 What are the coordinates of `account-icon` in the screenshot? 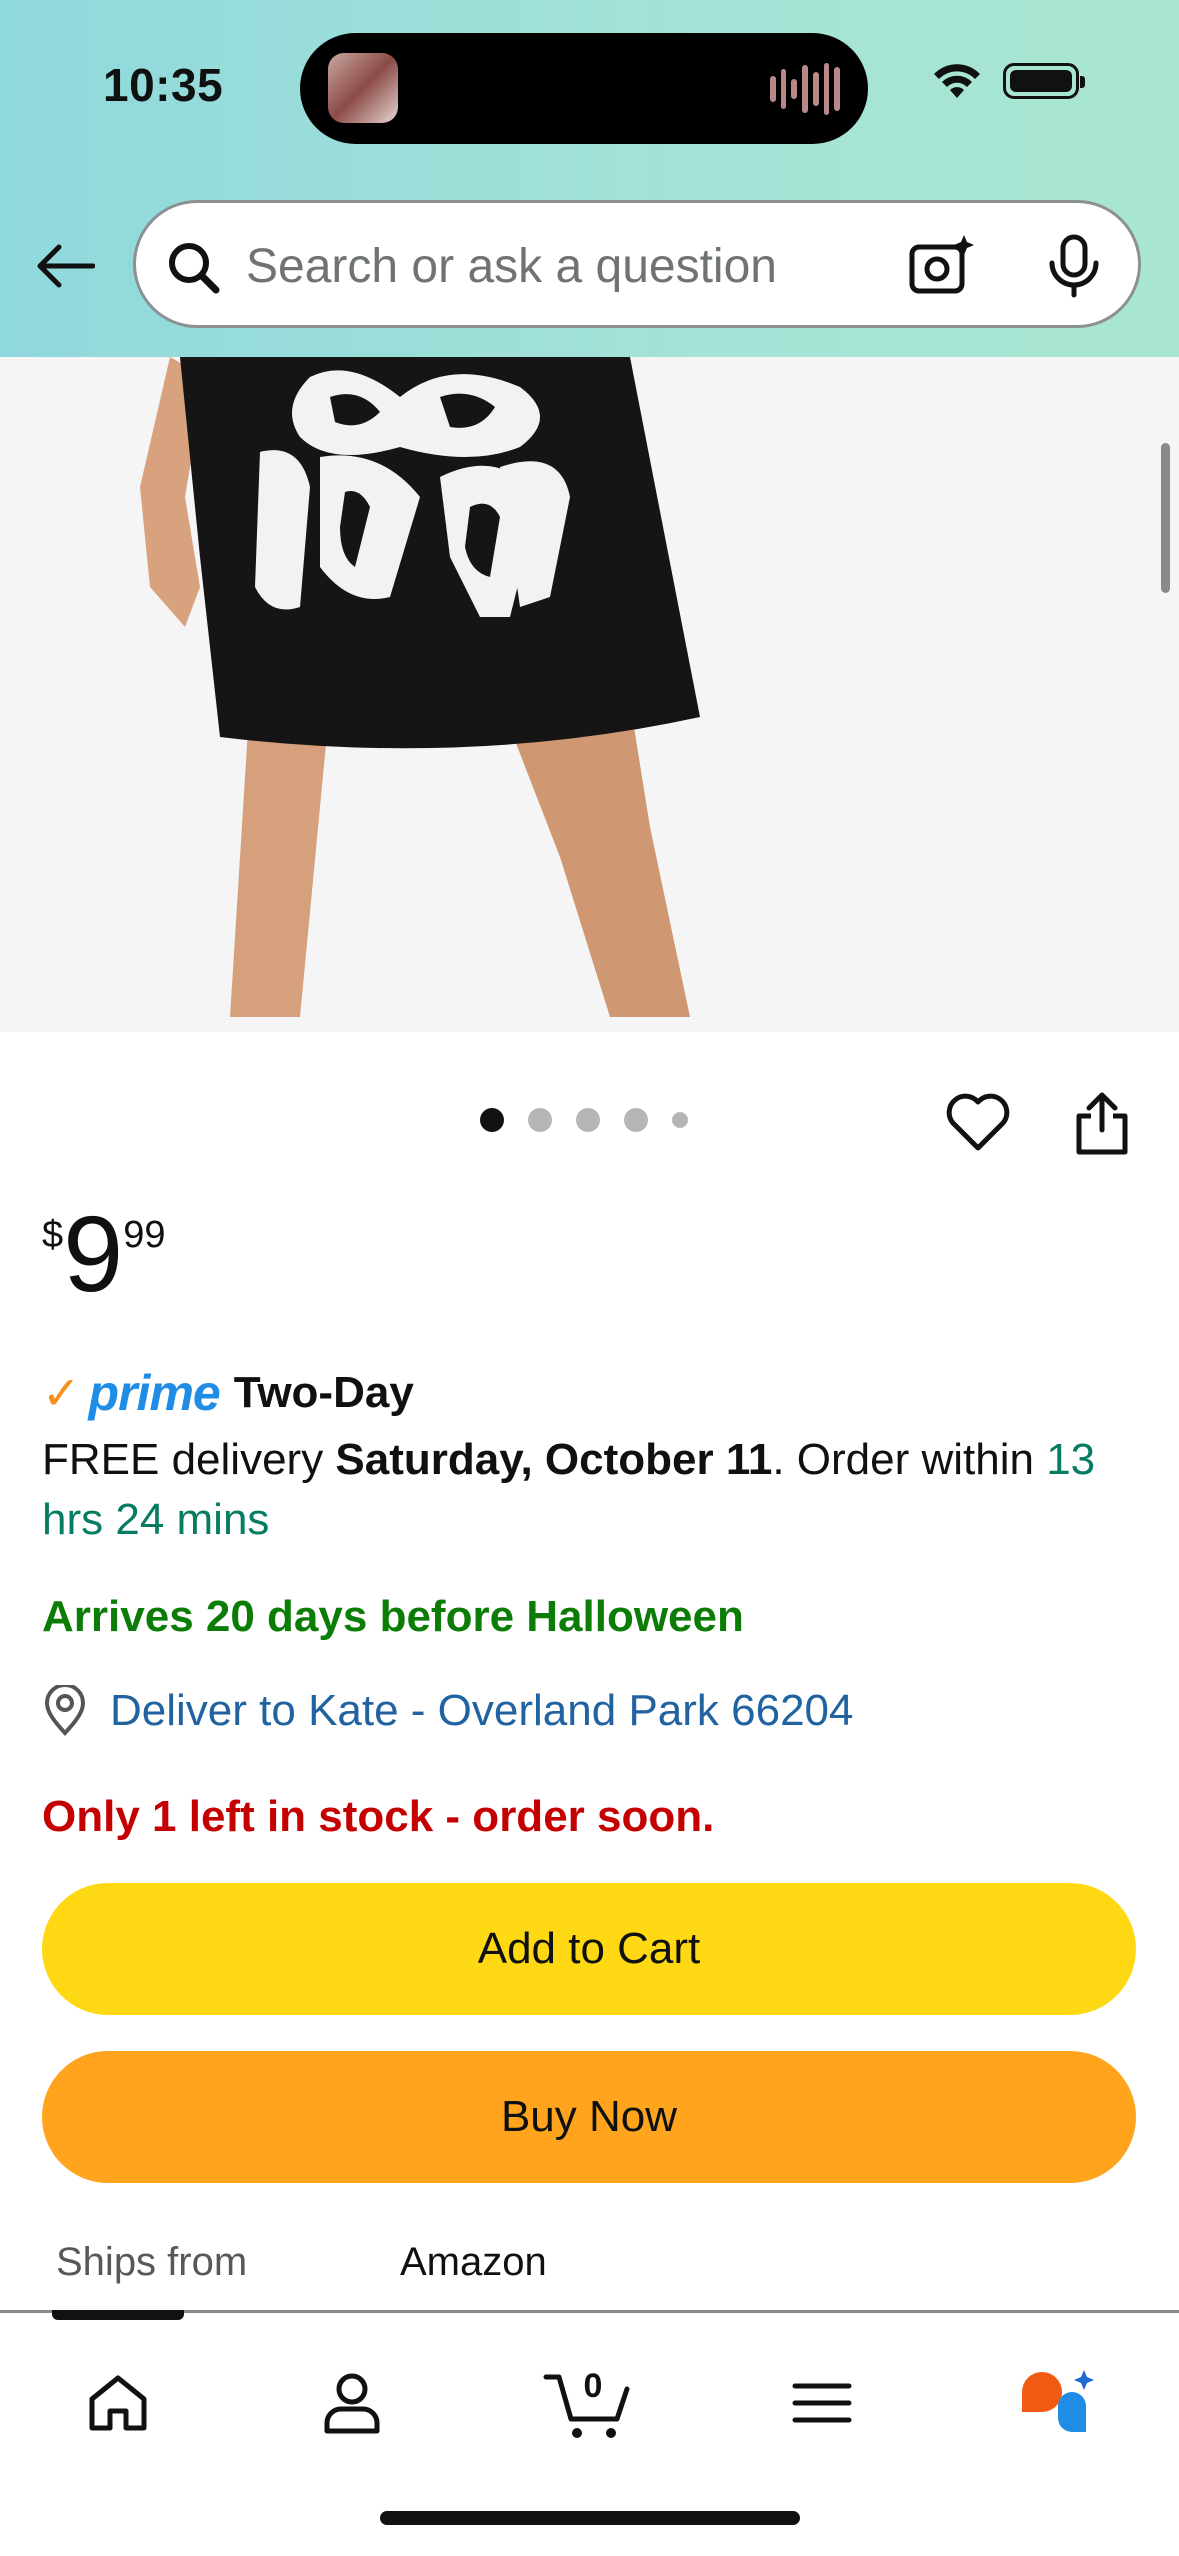 It's located at (352, 2403).